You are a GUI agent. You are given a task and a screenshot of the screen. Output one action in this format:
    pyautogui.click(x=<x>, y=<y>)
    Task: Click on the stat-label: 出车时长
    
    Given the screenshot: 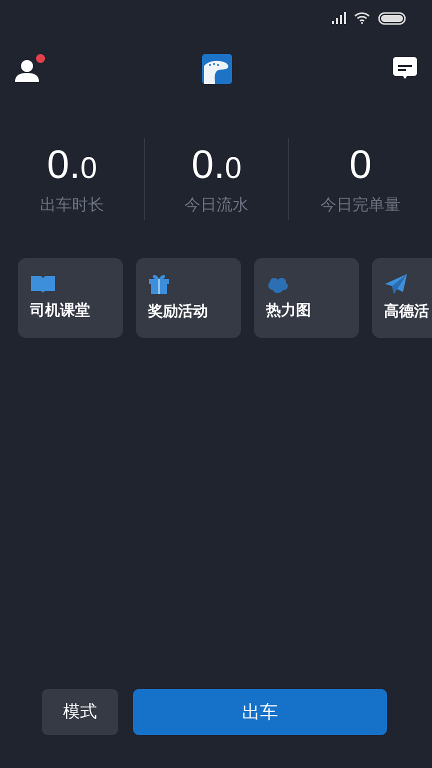 What is the action you would take?
    pyautogui.click(x=72, y=206)
    